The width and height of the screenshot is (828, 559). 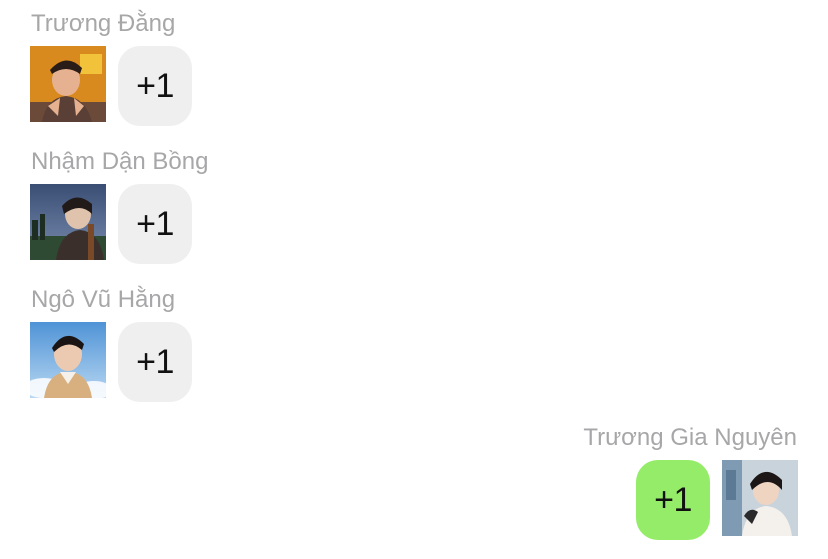 I want to click on avatar-own, so click(x=760, y=498).